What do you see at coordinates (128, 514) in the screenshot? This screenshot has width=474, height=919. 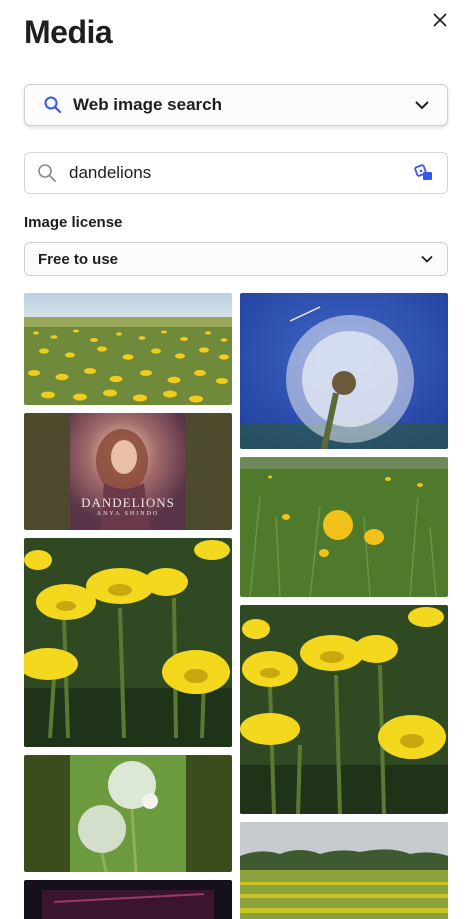 I see `book-author: ANYA SHINDO` at bounding box center [128, 514].